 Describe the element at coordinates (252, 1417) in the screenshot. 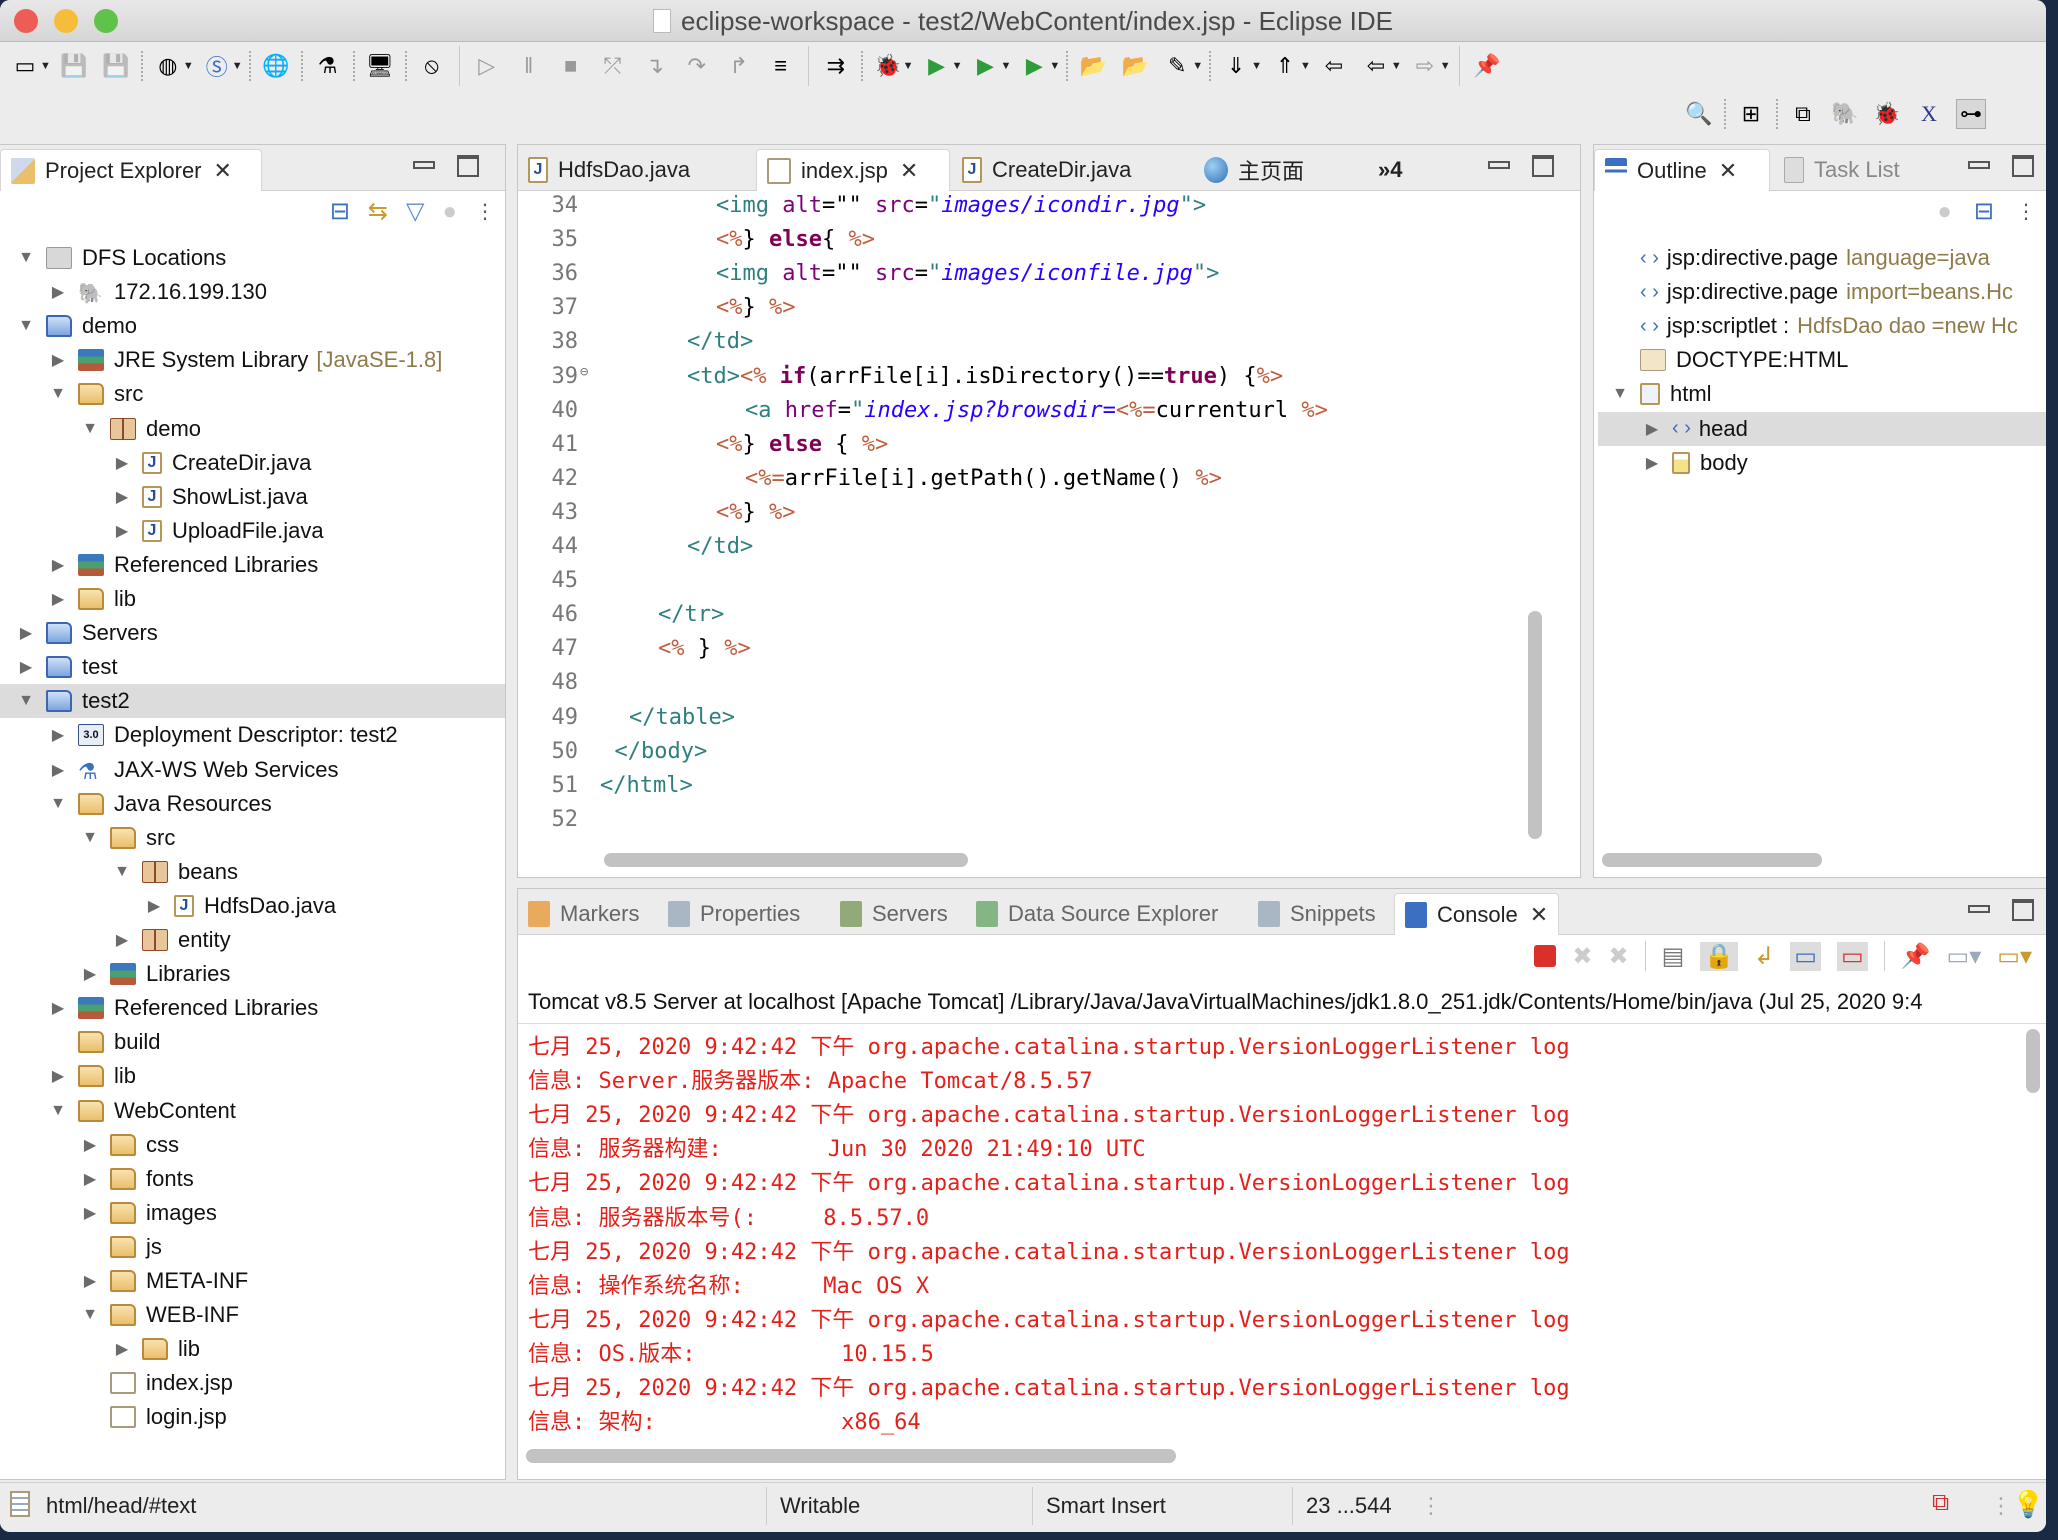

I see `tree-item: login.jsp` at that location.